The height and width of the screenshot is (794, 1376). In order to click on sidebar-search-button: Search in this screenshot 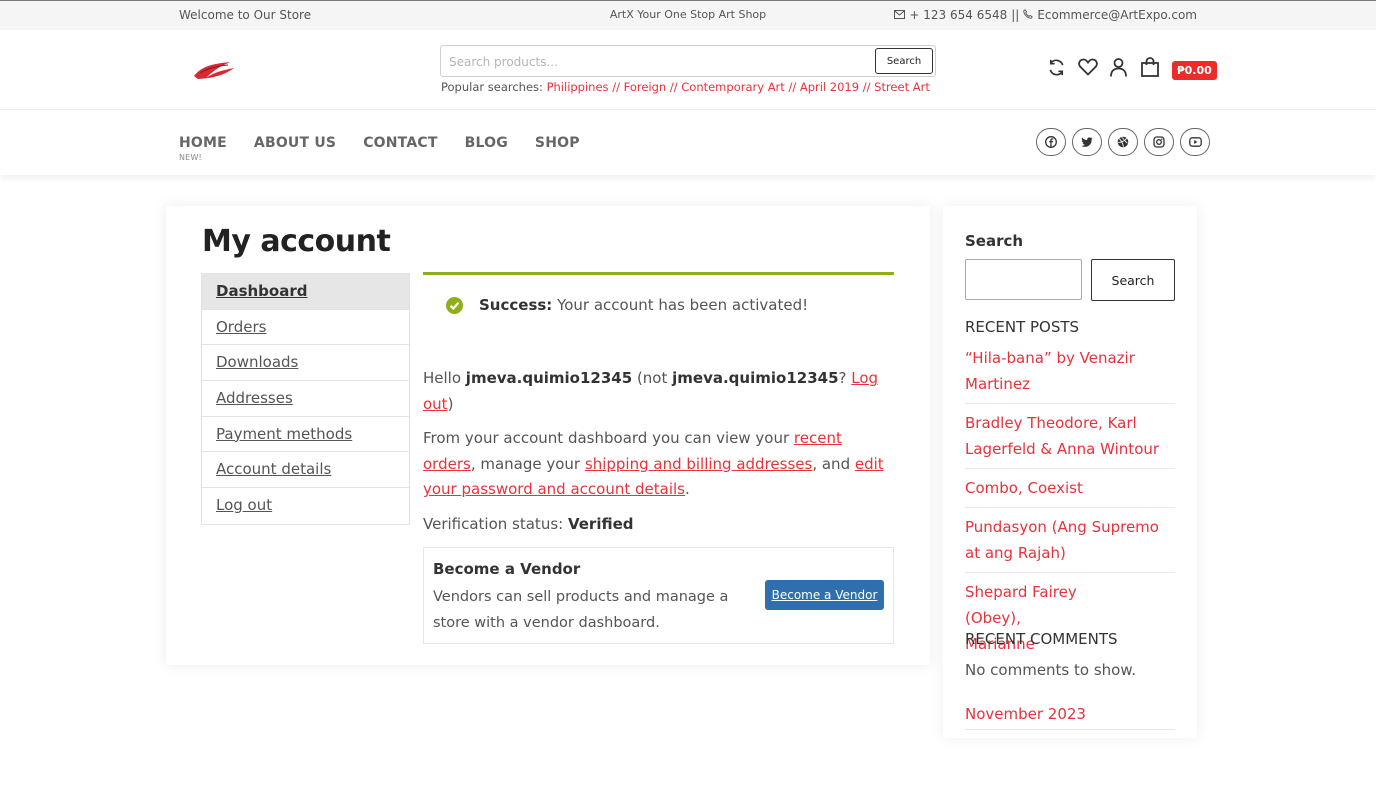, I will do `click(1133, 280)`.